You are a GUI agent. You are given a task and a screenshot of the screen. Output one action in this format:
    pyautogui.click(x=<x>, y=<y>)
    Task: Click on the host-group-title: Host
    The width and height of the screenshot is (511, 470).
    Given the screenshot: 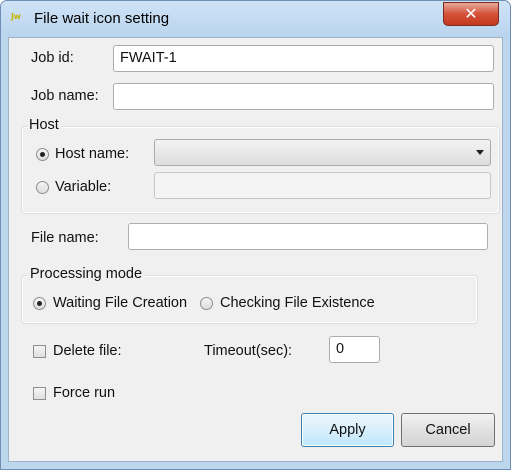 What is the action you would take?
    pyautogui.click(x=44, y=125)
    